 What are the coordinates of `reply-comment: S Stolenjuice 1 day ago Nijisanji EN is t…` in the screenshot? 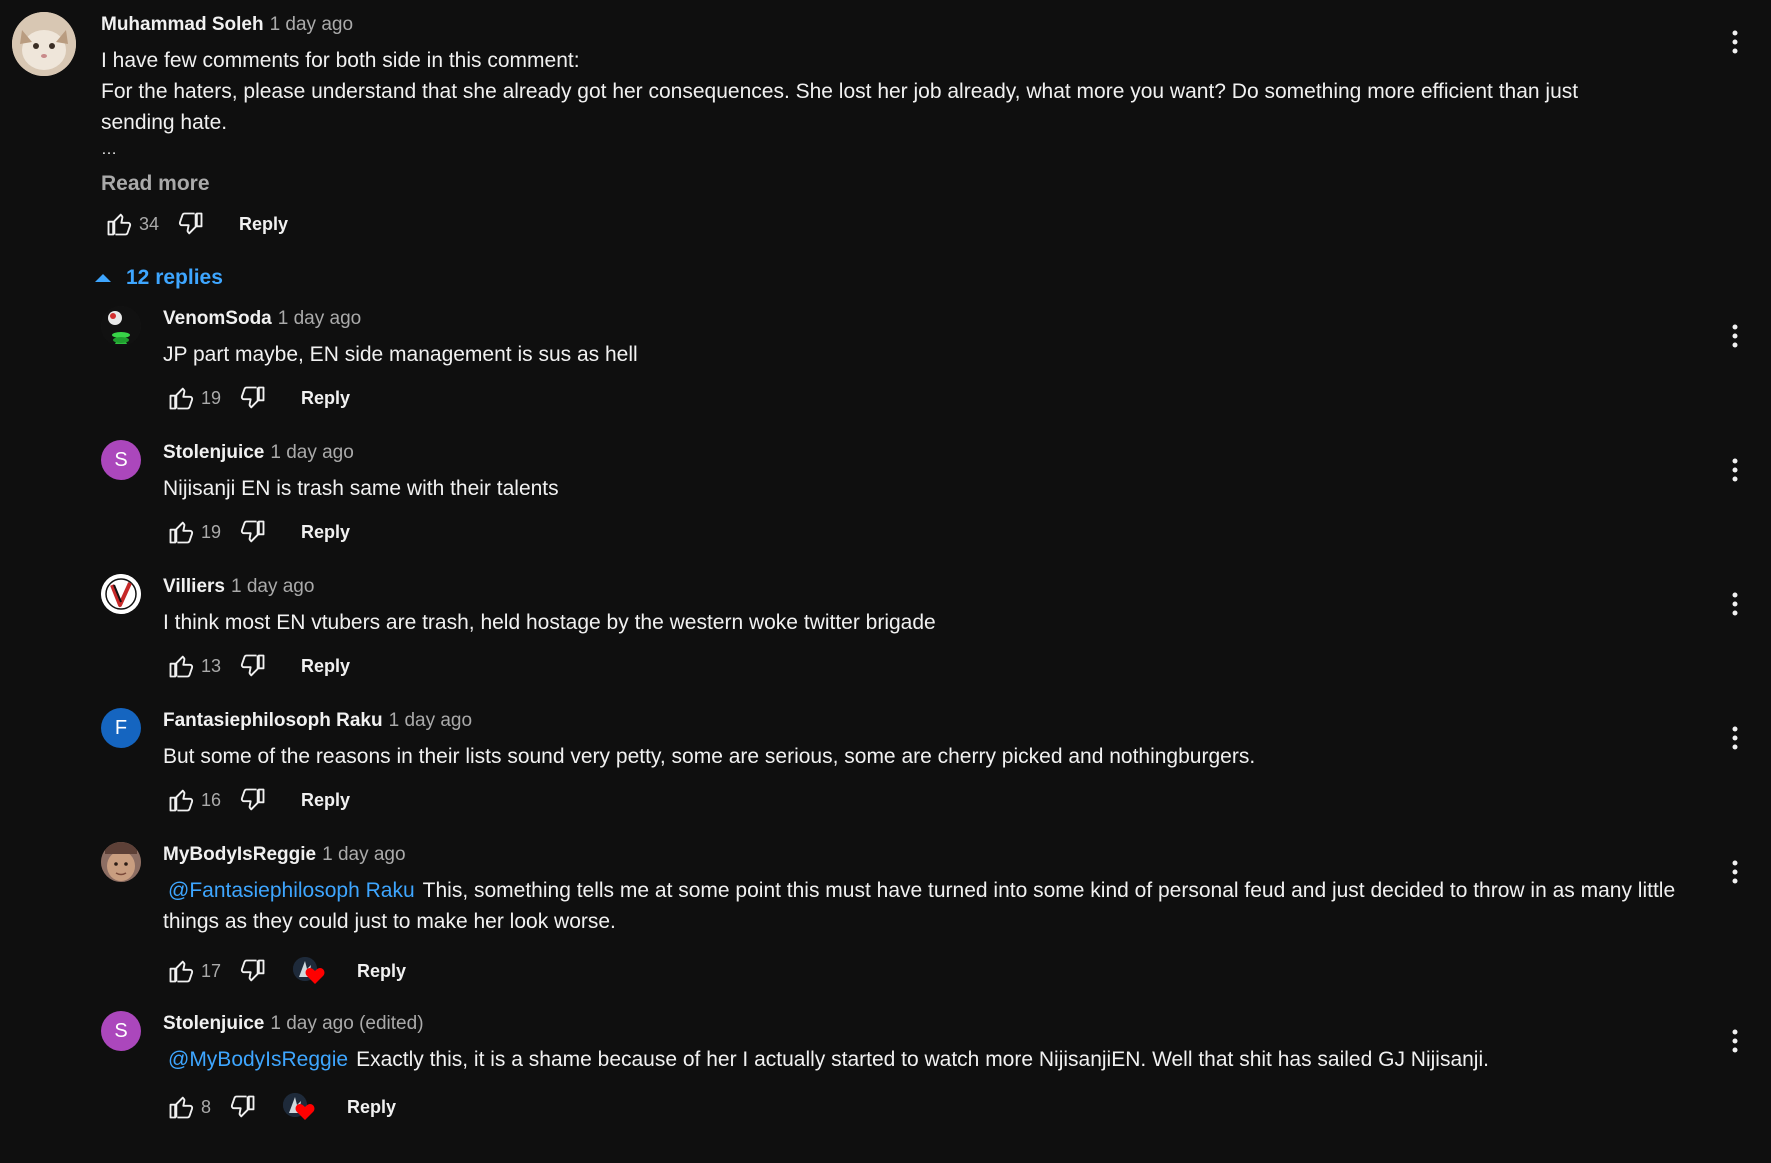 It's located at (936, 496).